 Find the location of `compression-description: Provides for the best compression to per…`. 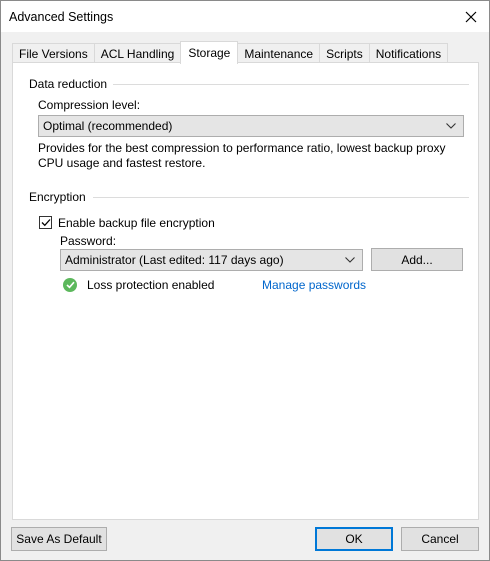

compression-description: Provides for the best compression to per… is located at coordinates (242, 155).